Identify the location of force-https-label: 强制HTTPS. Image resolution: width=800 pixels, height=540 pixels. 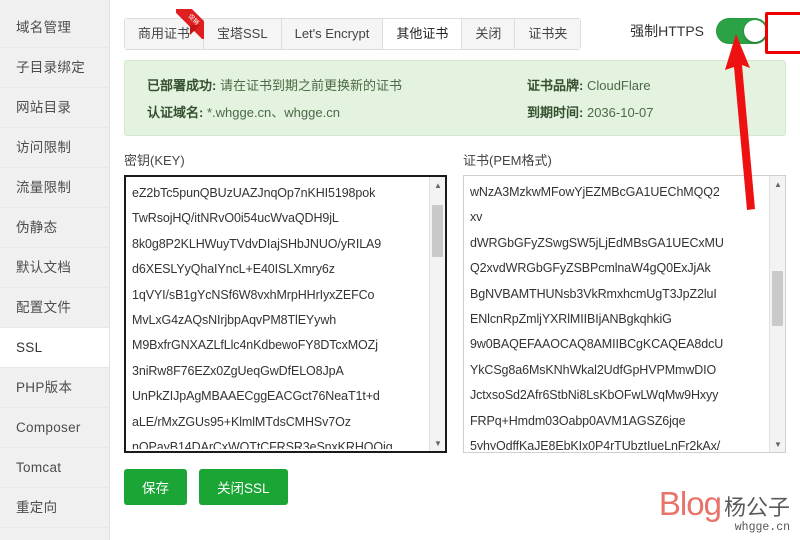
(667, 31).